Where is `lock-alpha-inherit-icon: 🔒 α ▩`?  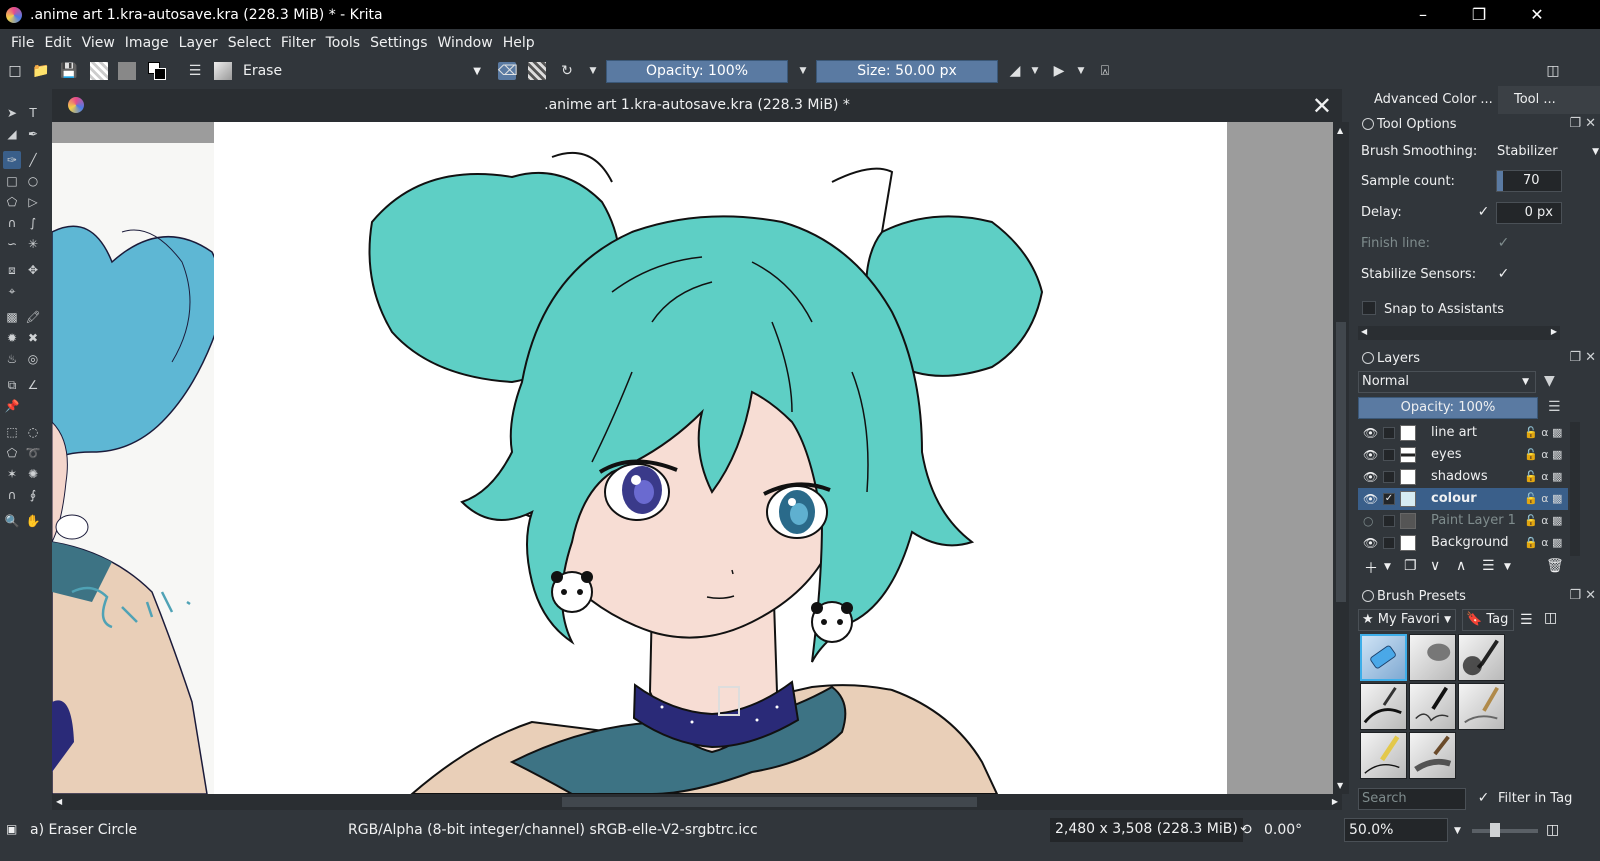 lock-alpha-inherit-icon: 🔒 α ▩ is located at coordinates (1543, 543).